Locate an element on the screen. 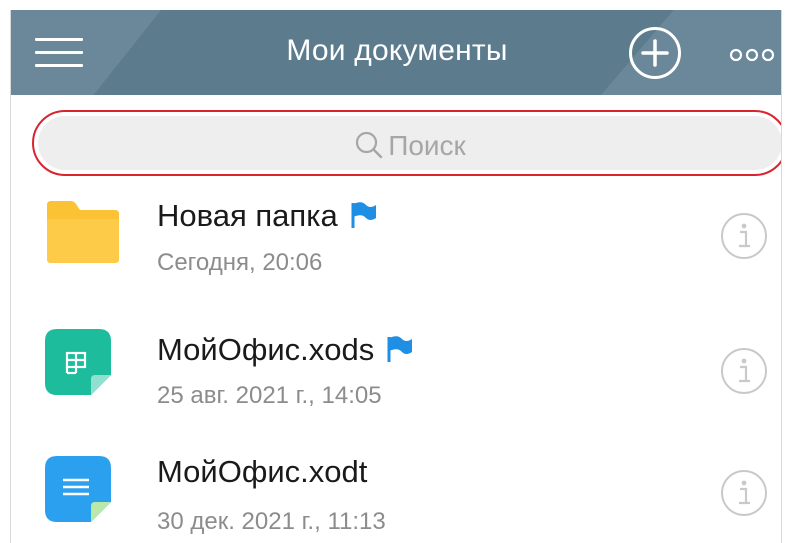  search-icon is located at coordinates (369, 144).